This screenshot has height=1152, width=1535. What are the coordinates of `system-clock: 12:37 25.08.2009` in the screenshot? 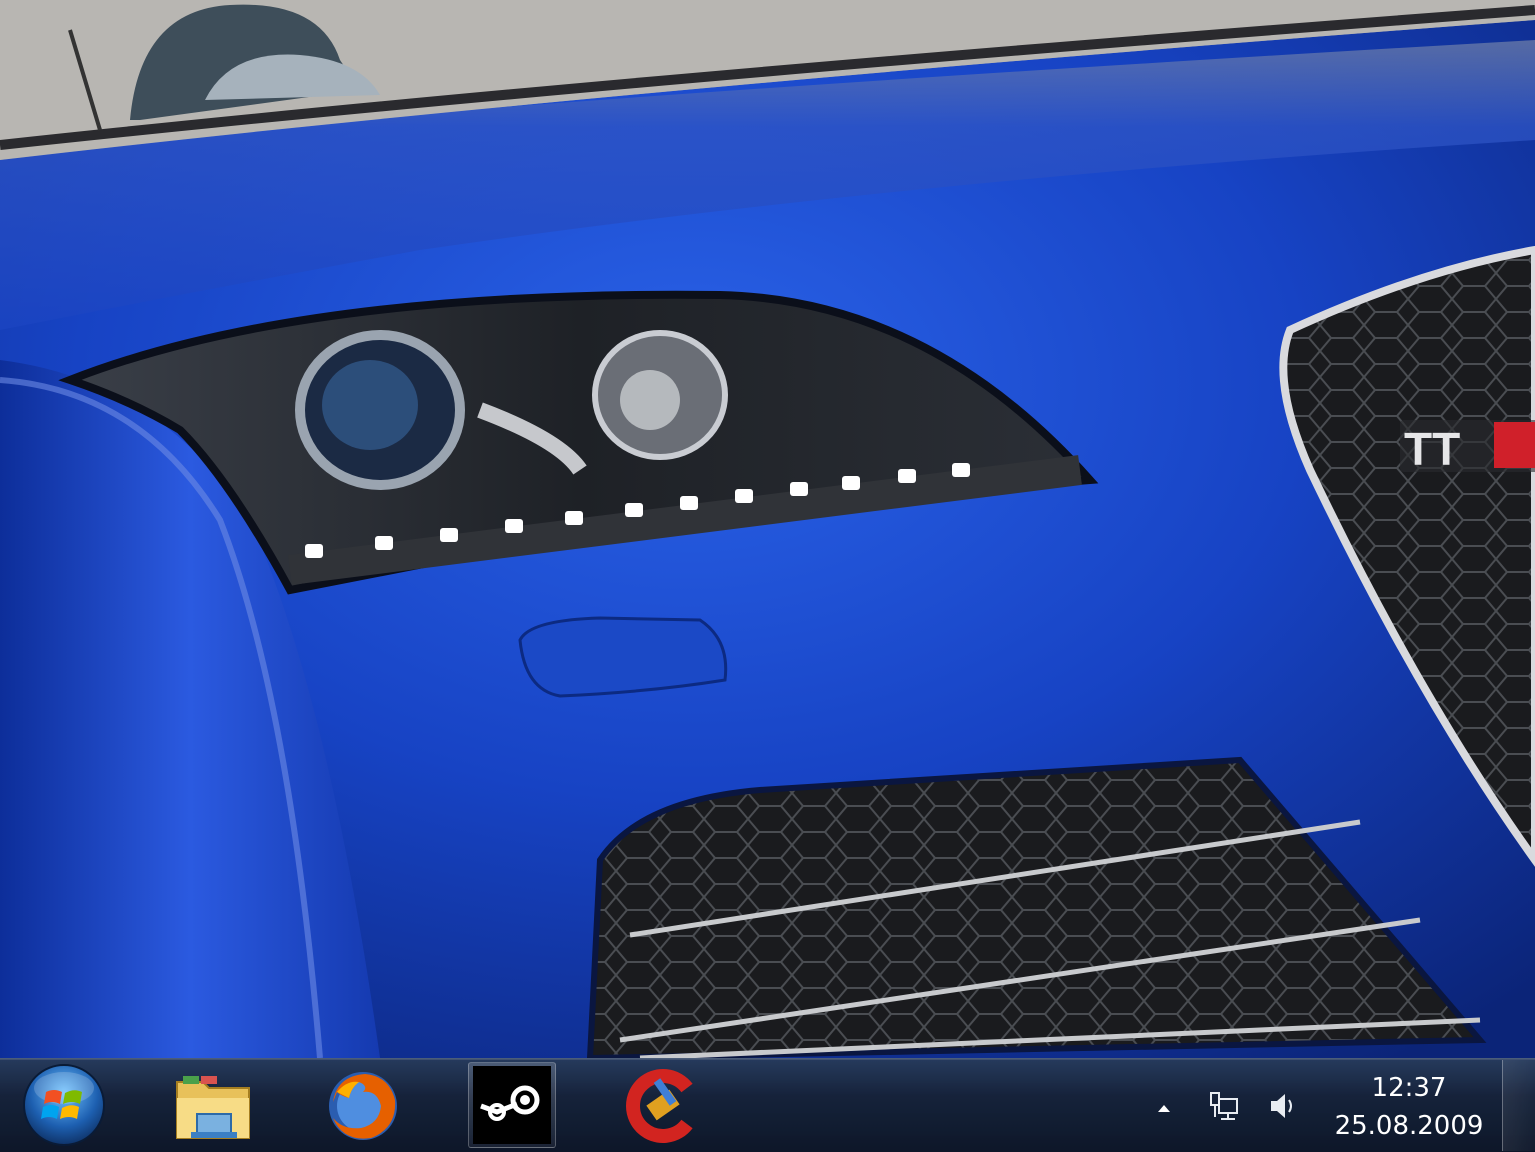 It's located at (1409, 1107).